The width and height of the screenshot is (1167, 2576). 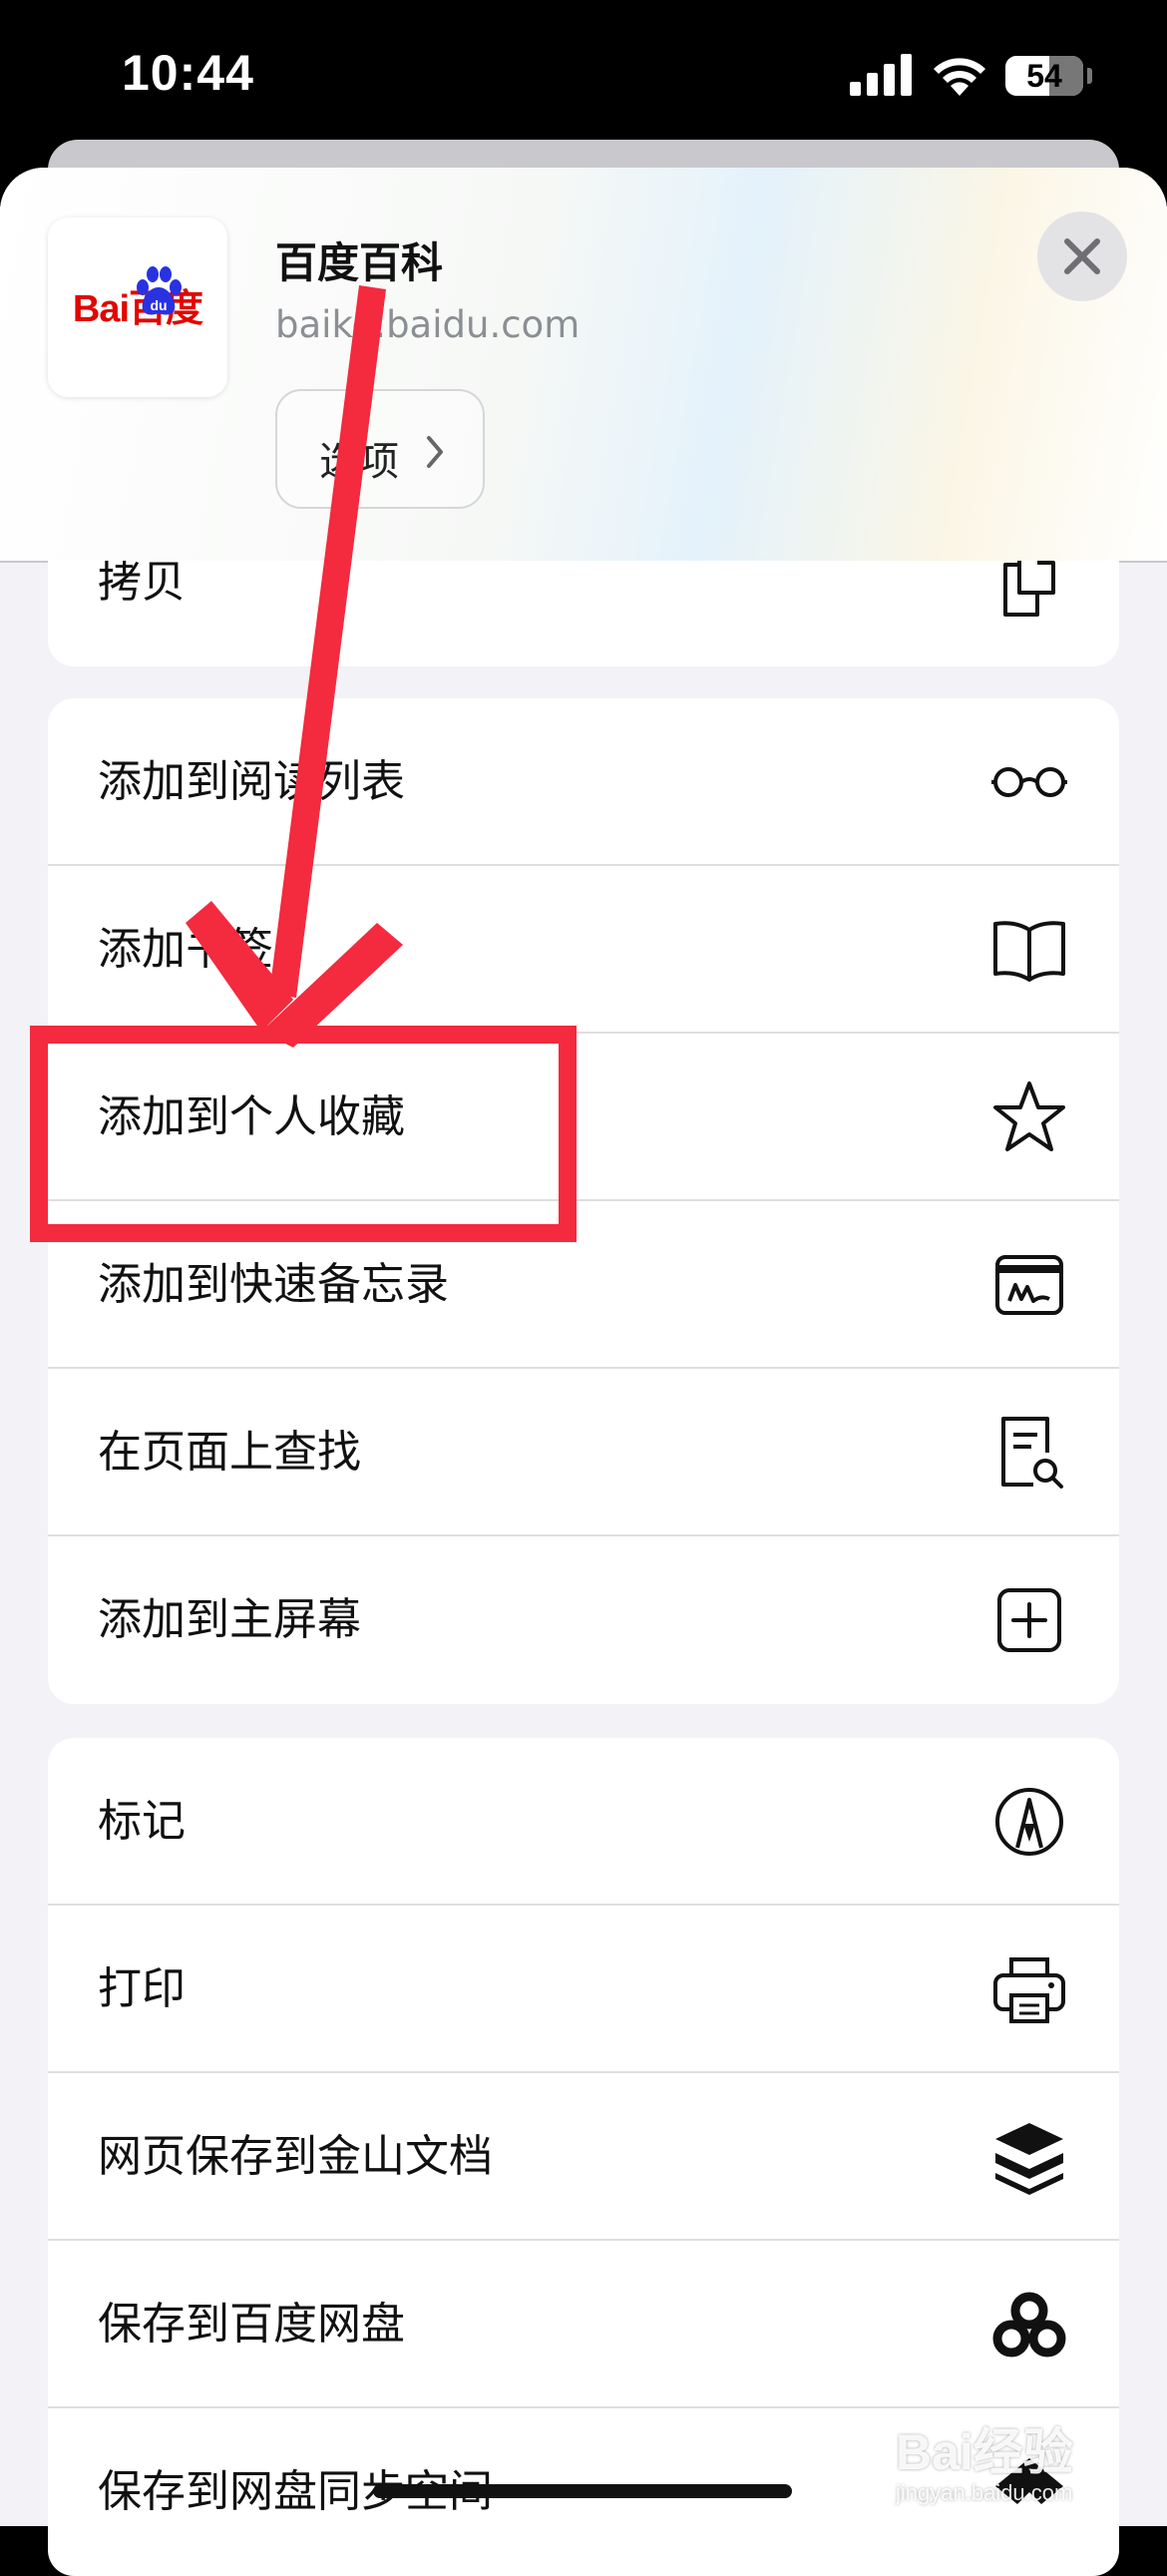 I want to click on site-logo: Bai百度 du, so click(x=137, y=307).